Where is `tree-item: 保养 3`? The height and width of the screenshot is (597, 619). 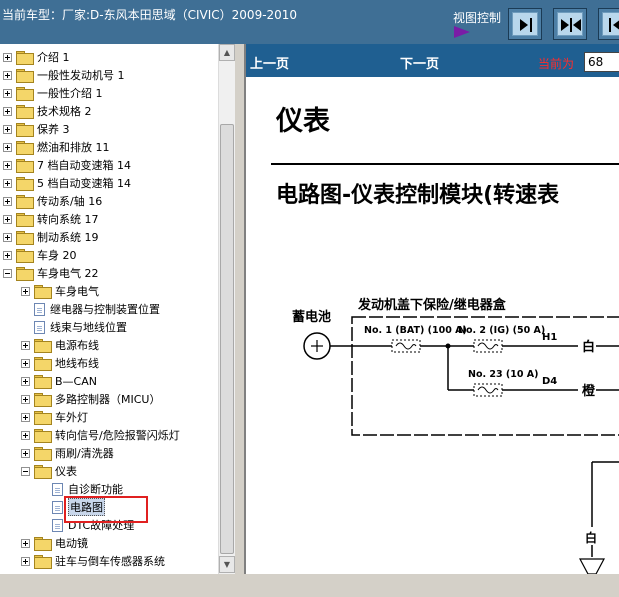
tree-item: 保养 3 is located at coordinates (36, 129).